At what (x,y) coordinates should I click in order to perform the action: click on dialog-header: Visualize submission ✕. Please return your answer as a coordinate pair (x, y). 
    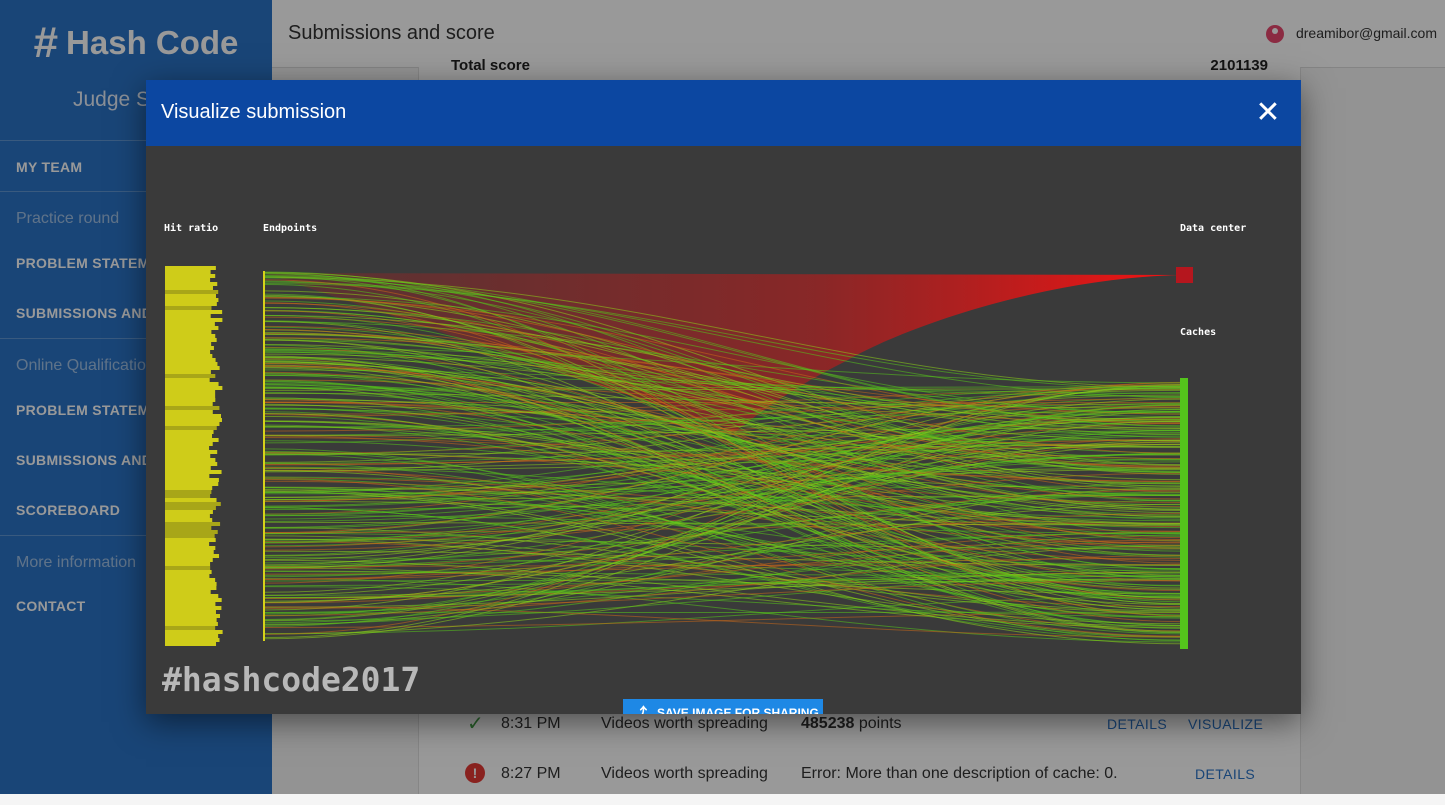
    Looking at the image, I should click on (723, 113).